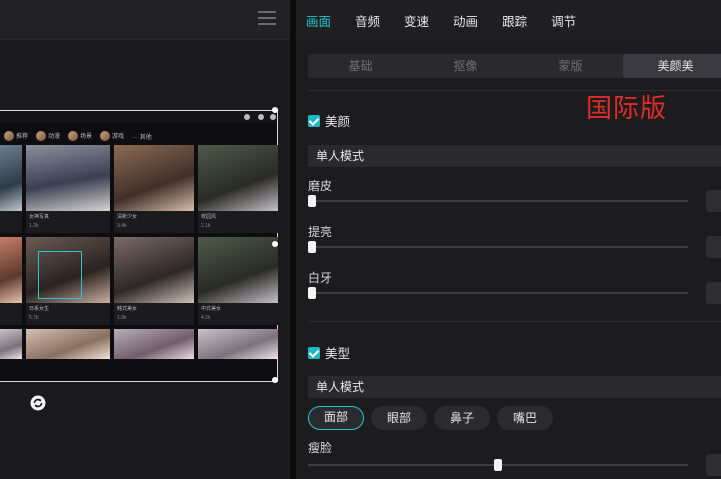 This screenshot has width=721, height=479. I want to click on beauty-label: 美颜, so click(338, 122).